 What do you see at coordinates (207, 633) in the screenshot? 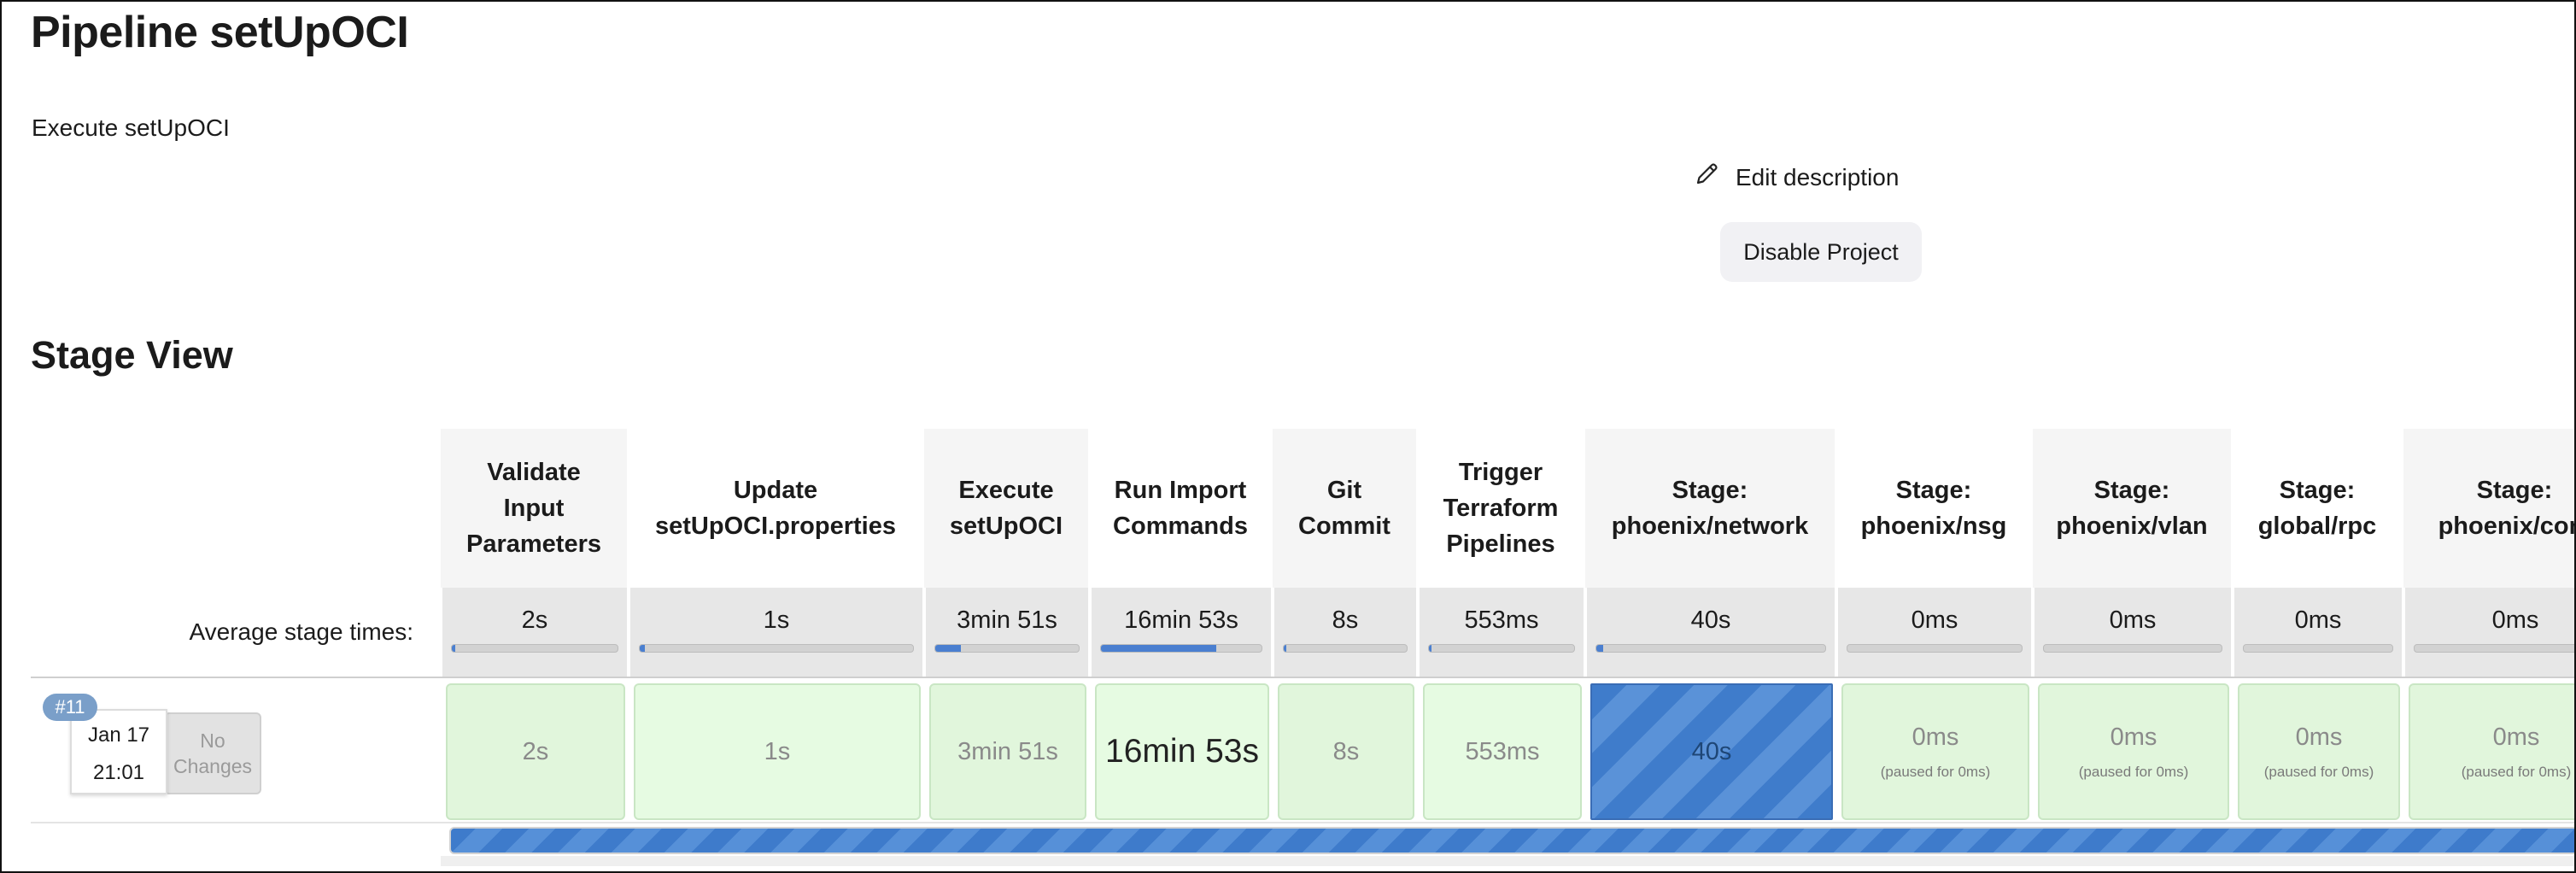
I see `average-stage-times-label: Average stage times:` at bounding box center [207, 633].